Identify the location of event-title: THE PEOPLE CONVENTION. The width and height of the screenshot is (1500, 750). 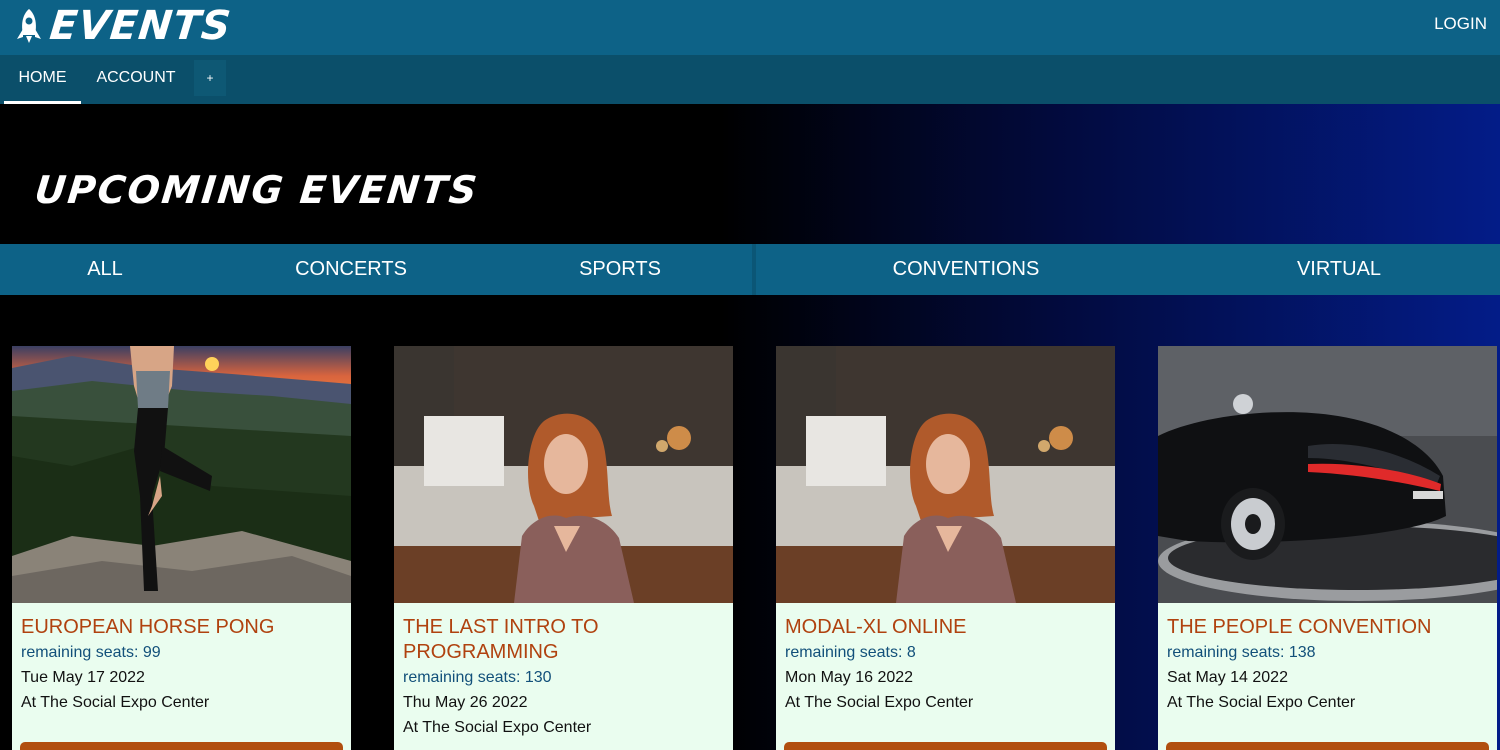
(1327, 627).